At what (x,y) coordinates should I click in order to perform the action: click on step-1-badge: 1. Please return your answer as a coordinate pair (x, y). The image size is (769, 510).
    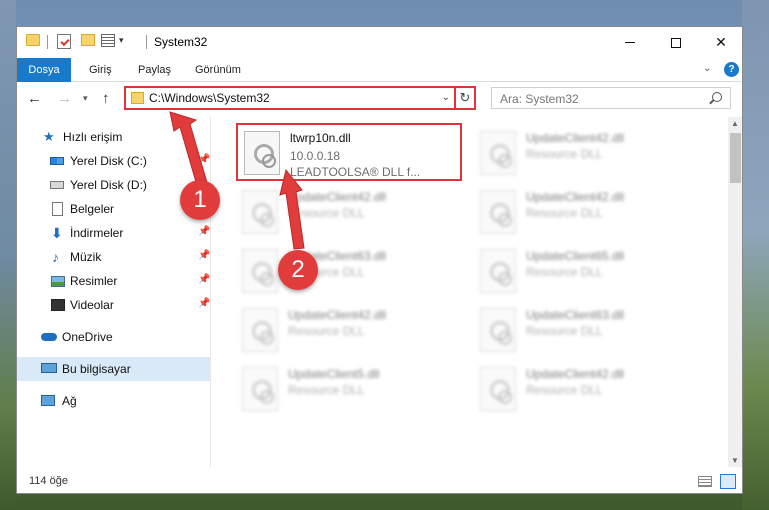
    Looking at the image, I should click on (200, 200).